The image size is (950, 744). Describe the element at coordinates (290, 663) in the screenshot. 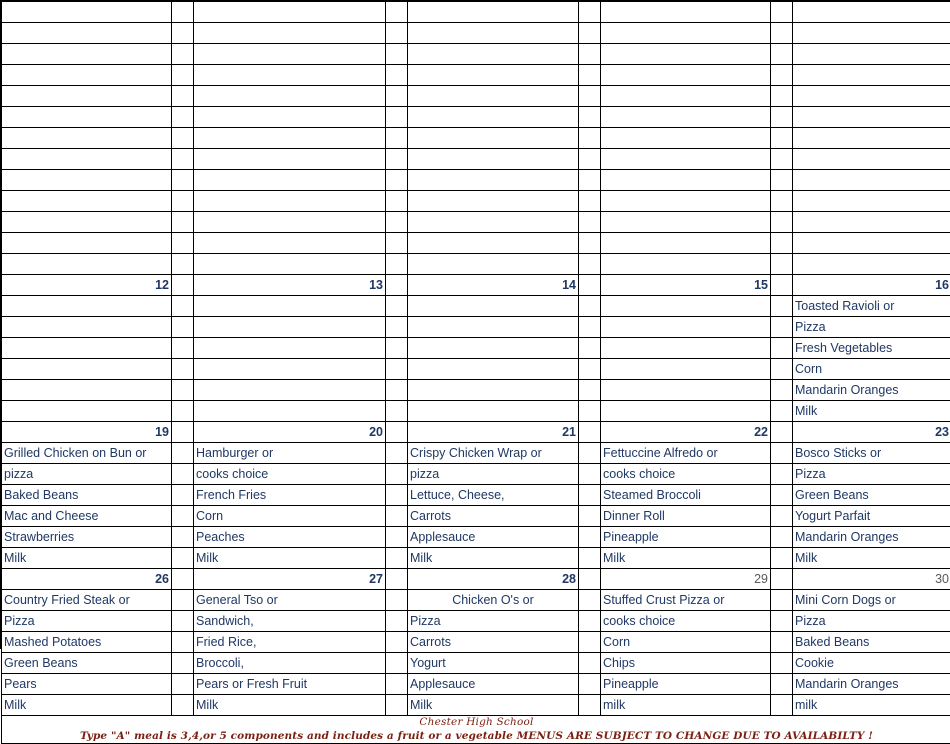

I see `menu-item-cell: Broccoli,` at that location.